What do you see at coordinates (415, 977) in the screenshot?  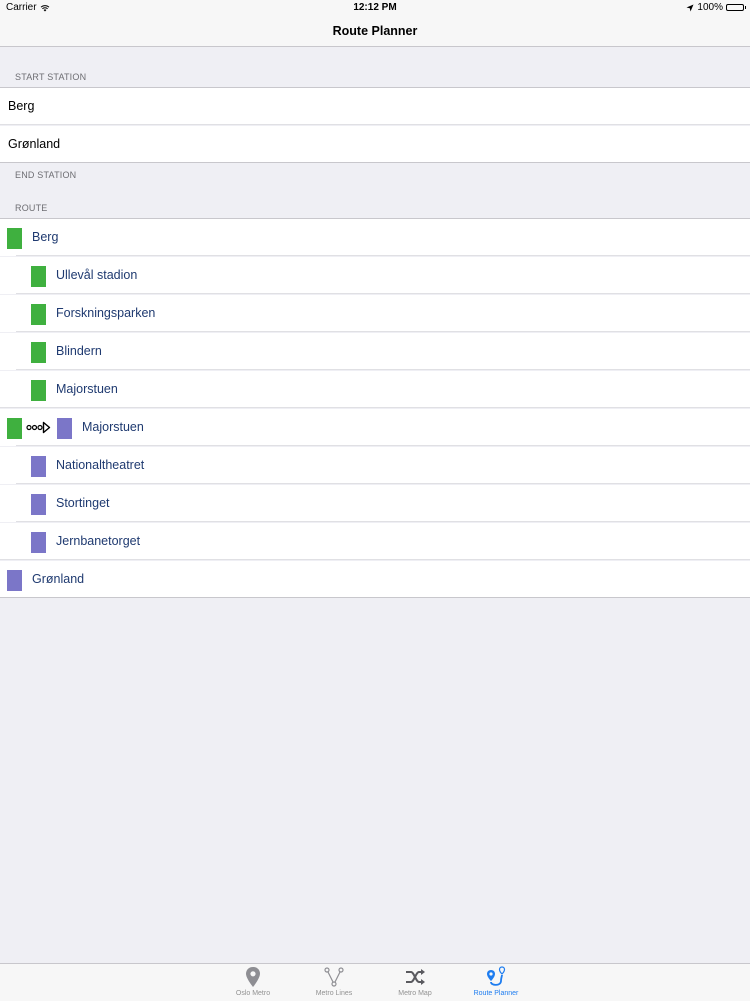 I see `shuffle-icon` at bounding box center [415, 977].